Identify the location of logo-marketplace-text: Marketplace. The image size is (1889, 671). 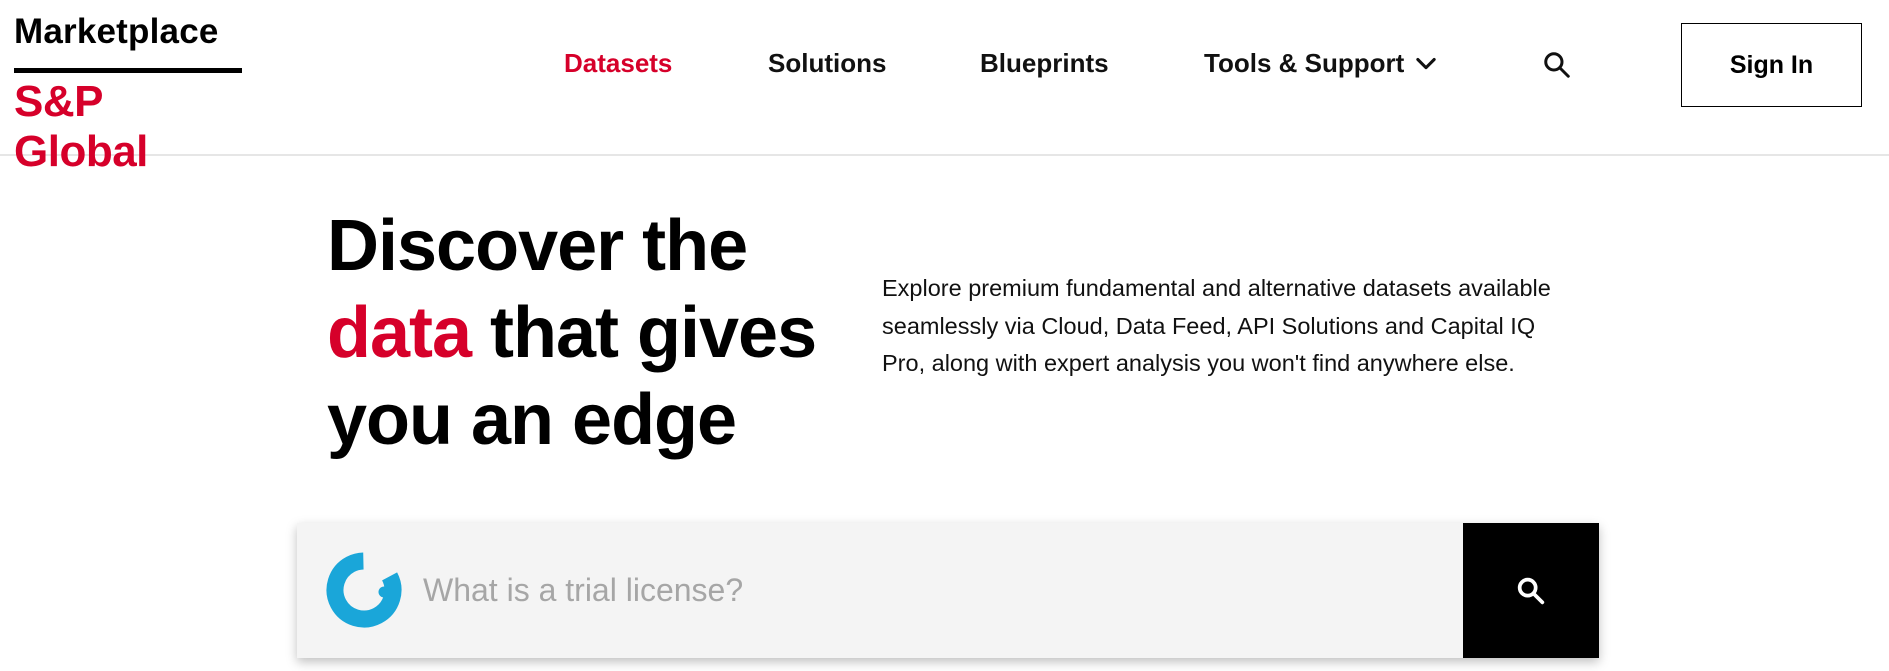
(116, 31).